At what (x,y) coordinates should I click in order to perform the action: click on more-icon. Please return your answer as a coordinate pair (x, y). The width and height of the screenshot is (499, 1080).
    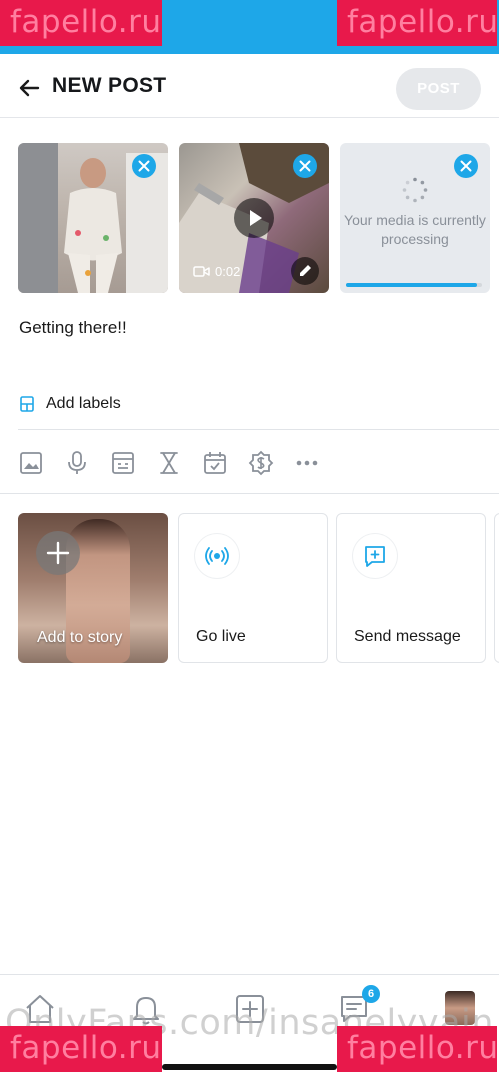
    Looking at the image, I should click on (317, 463).